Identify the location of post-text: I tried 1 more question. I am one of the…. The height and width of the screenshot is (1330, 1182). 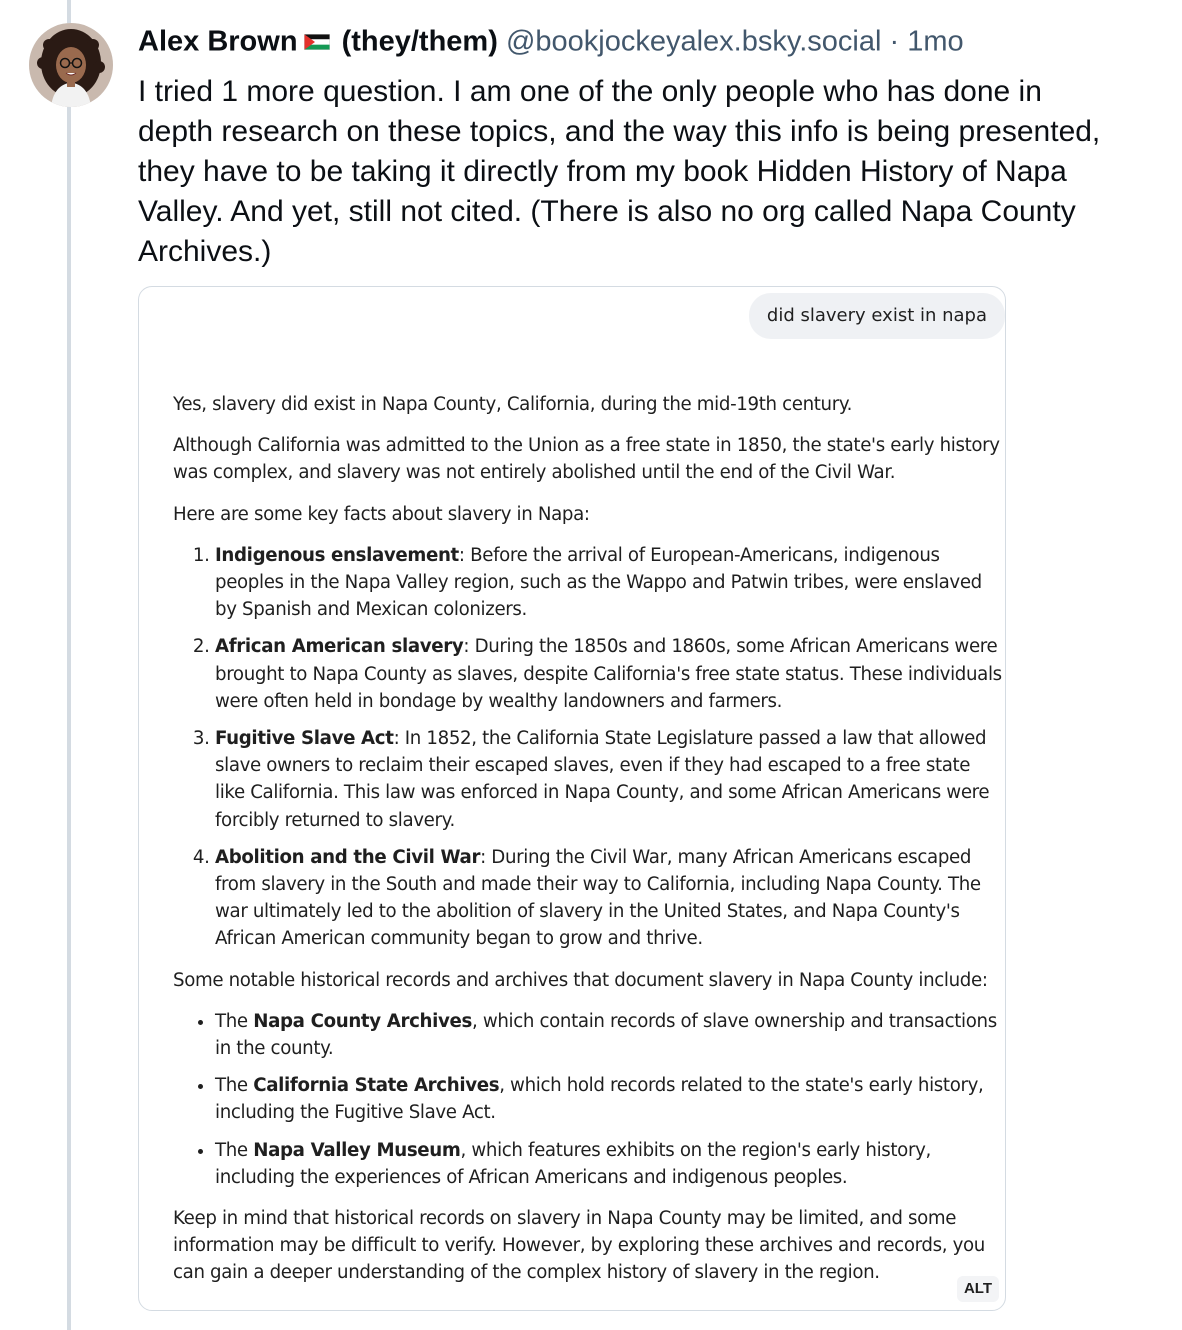
(619, 171).